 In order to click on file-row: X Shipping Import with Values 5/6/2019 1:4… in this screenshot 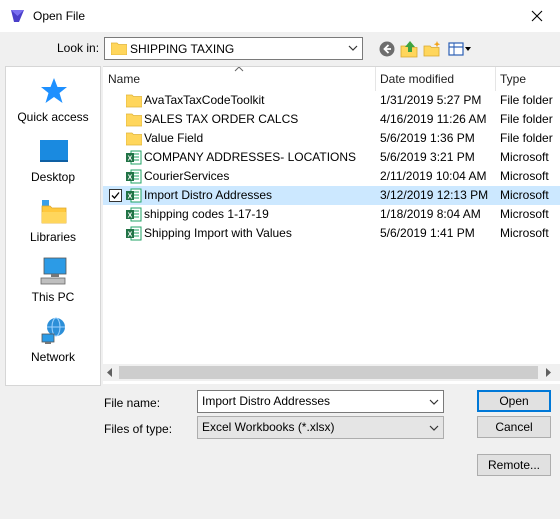, I will do `click(331, 233)`.